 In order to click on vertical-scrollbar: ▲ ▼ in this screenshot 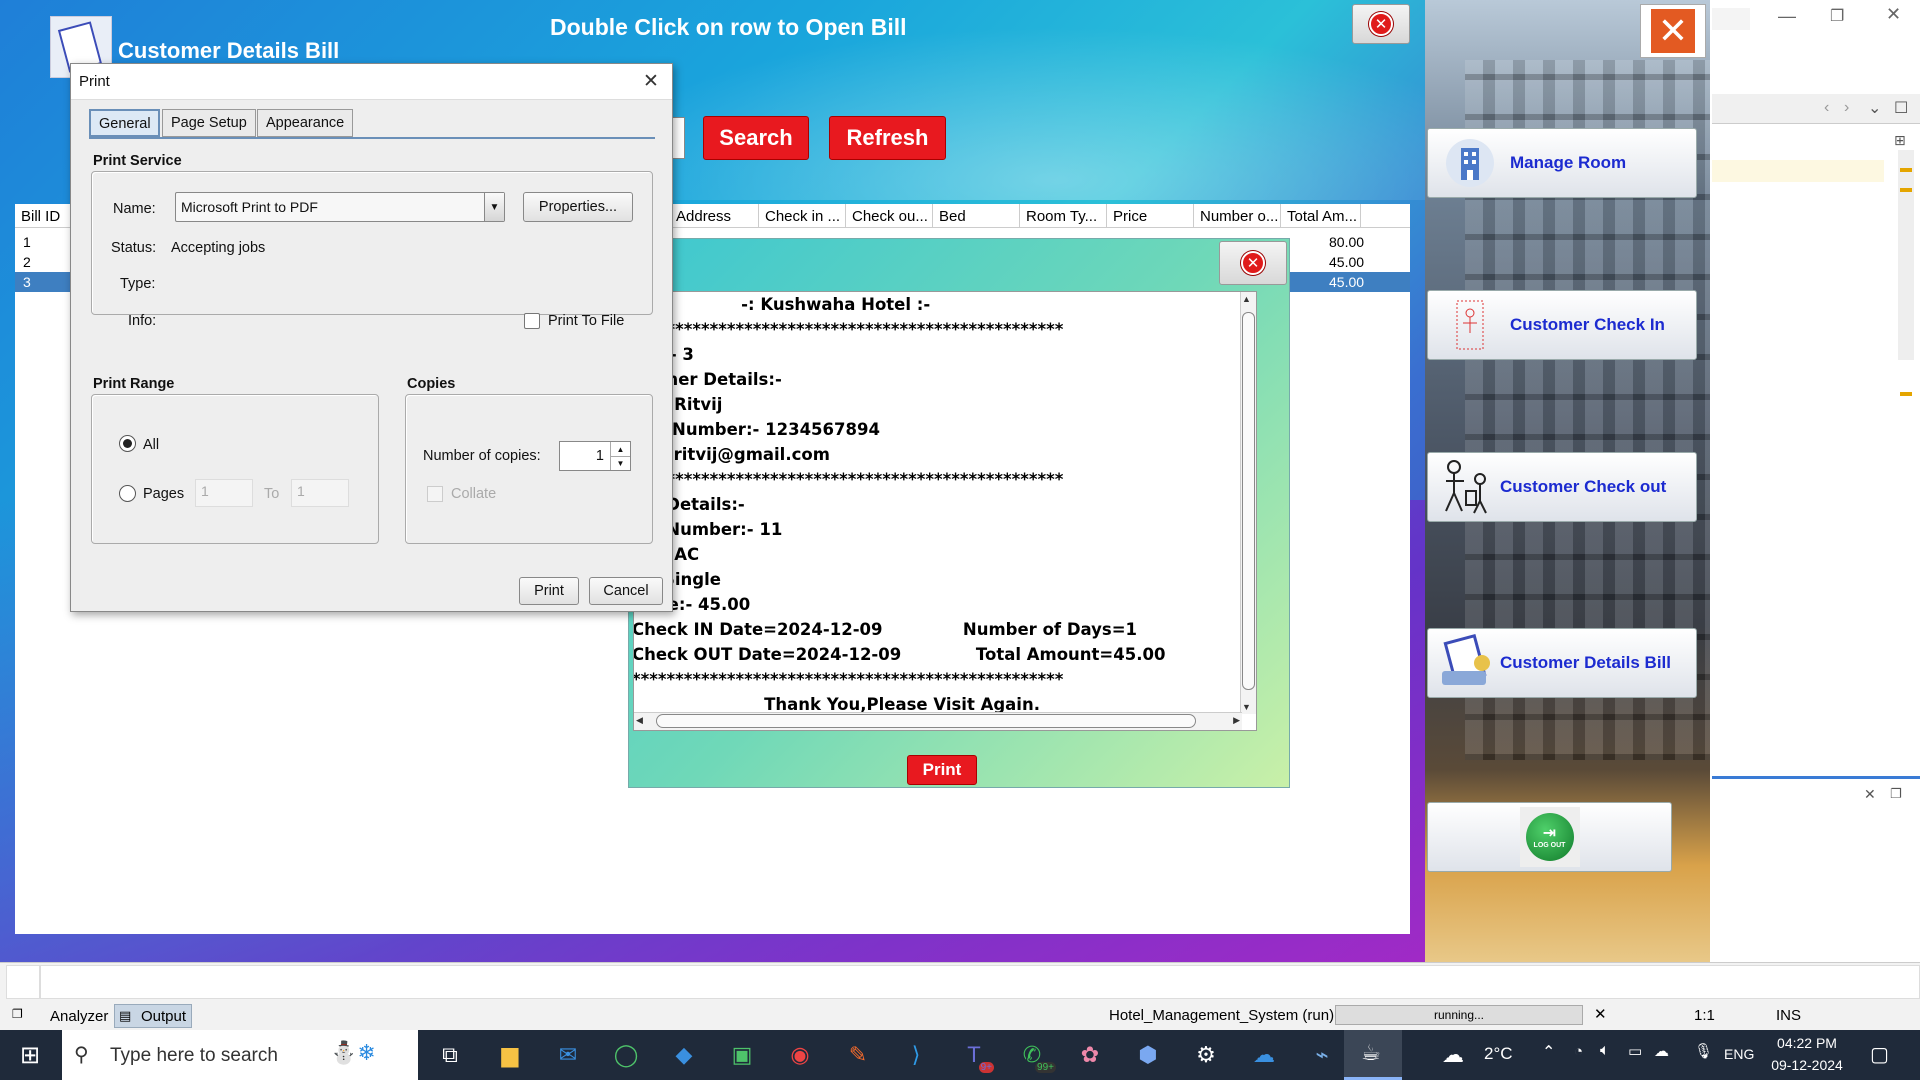, I will do `click(1248, 503)`.